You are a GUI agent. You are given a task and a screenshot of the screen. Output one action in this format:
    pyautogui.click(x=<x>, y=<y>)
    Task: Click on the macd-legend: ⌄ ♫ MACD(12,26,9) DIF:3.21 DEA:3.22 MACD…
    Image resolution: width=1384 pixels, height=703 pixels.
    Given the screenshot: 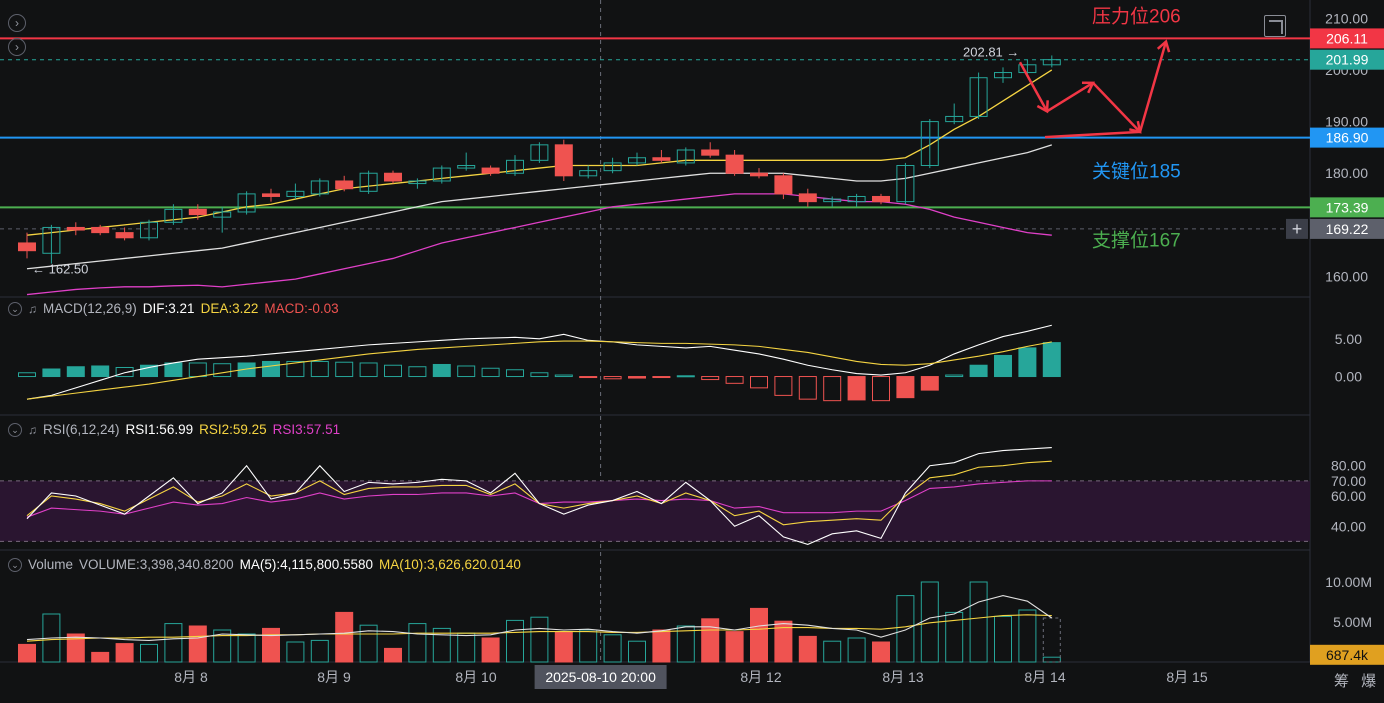 What is the action you would take?
    pyautogui.click(x=173, y=308)
    